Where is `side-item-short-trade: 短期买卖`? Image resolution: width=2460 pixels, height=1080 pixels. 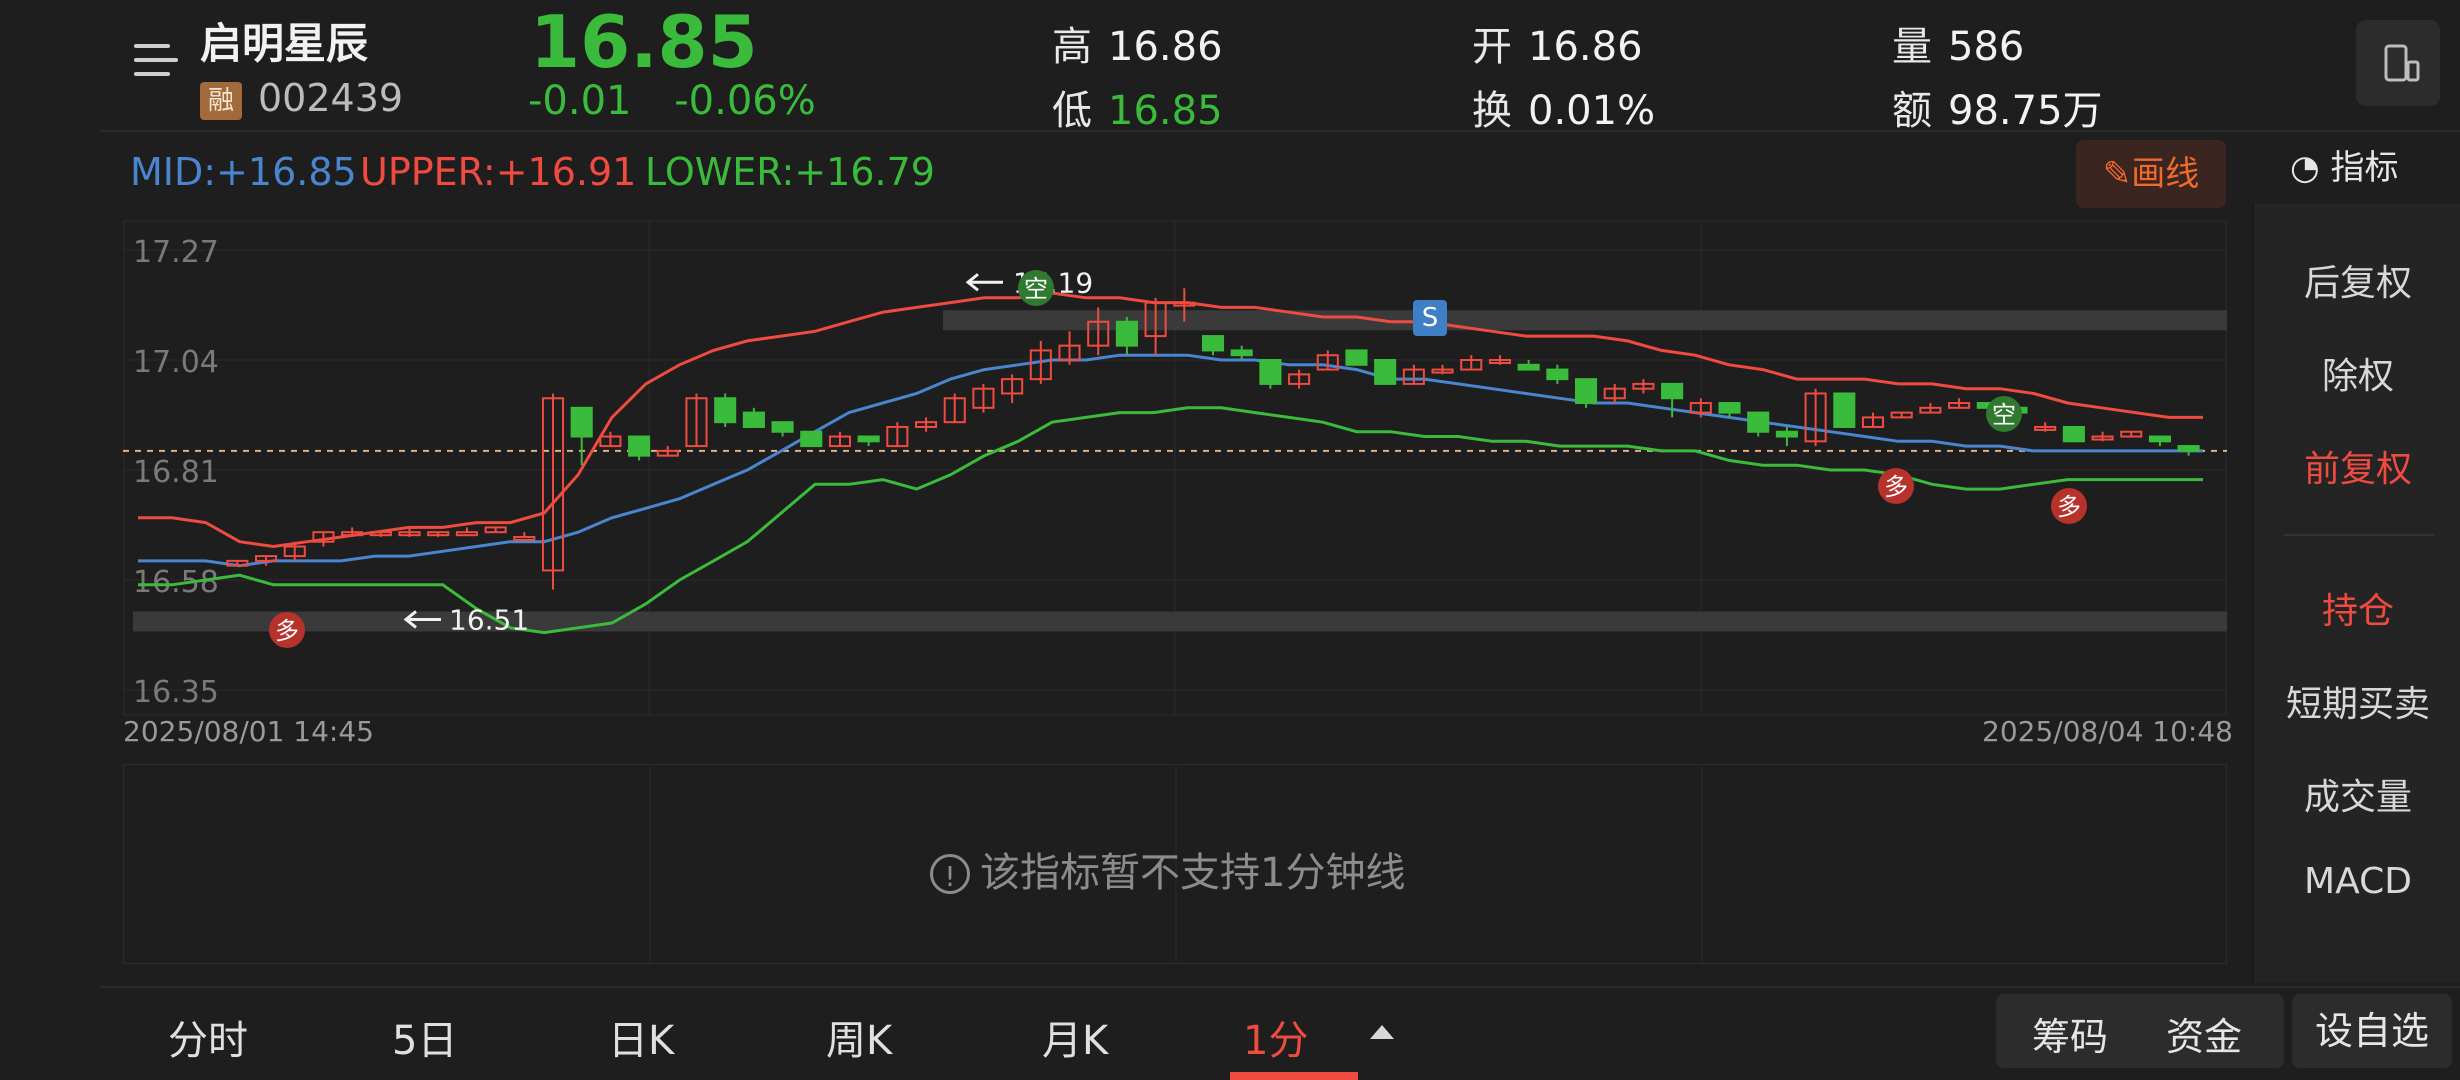
side-item-short-trade: 短期买卖 is located at coordinates (2357, 701).